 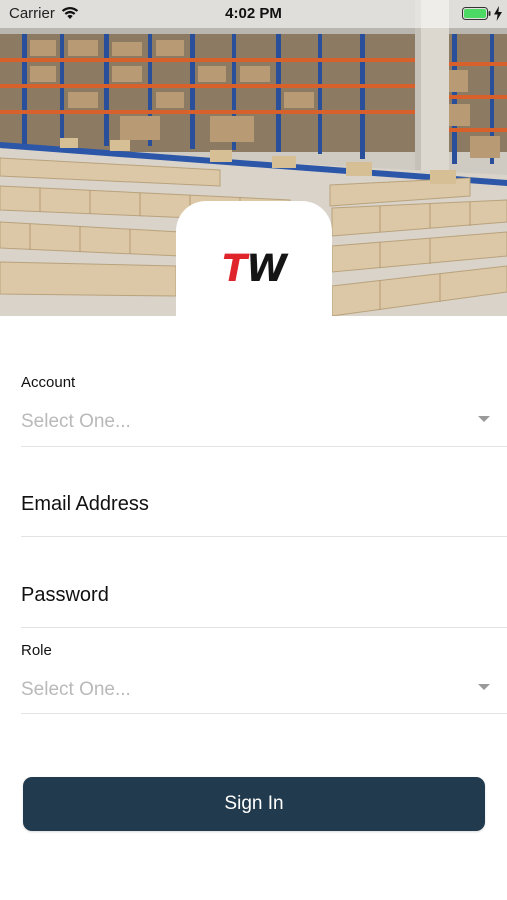 I want to click on charging-bolt-icon, so click(x=498, y=13).